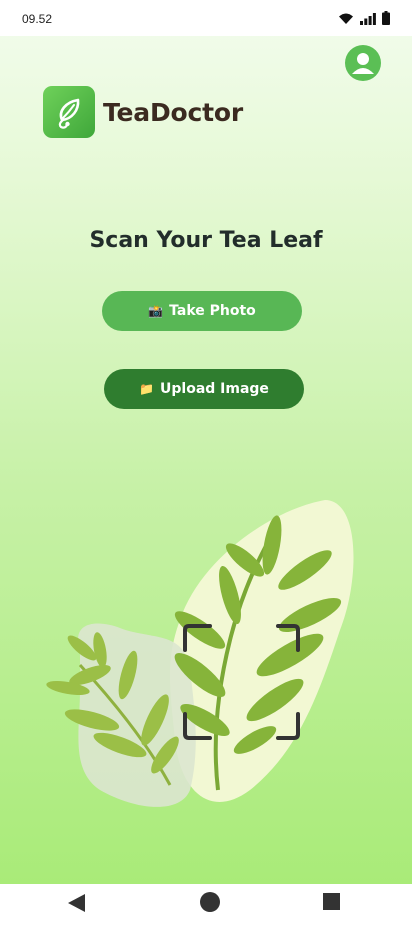  Describe the element at coordinates (262, 651) in the screenshot. I see `light-blob` at that location.